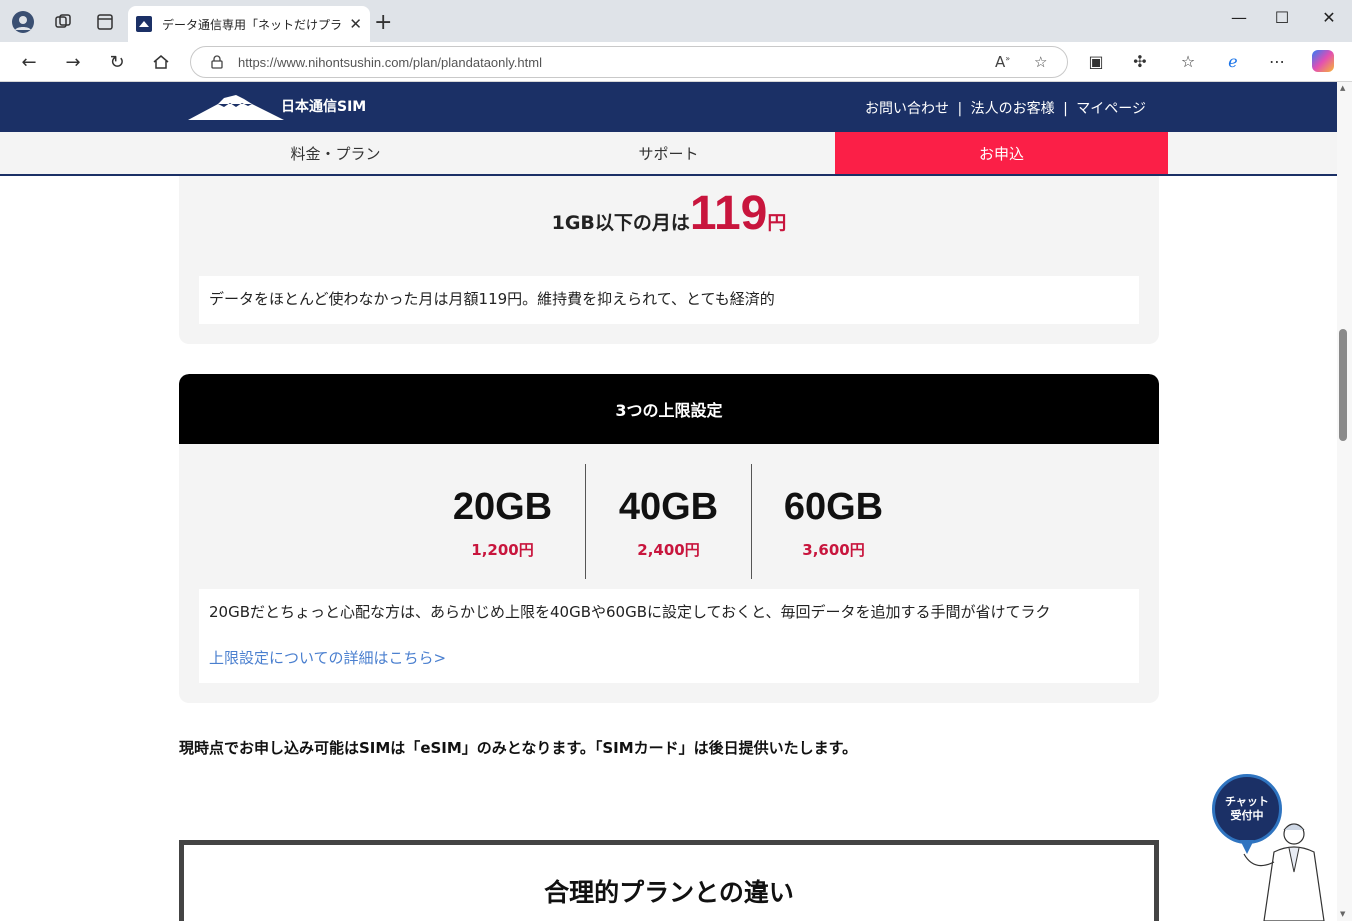  Describe the element at coordinates (502, 507) in the screenshot. I see `cap-size: 20GB` at that location.